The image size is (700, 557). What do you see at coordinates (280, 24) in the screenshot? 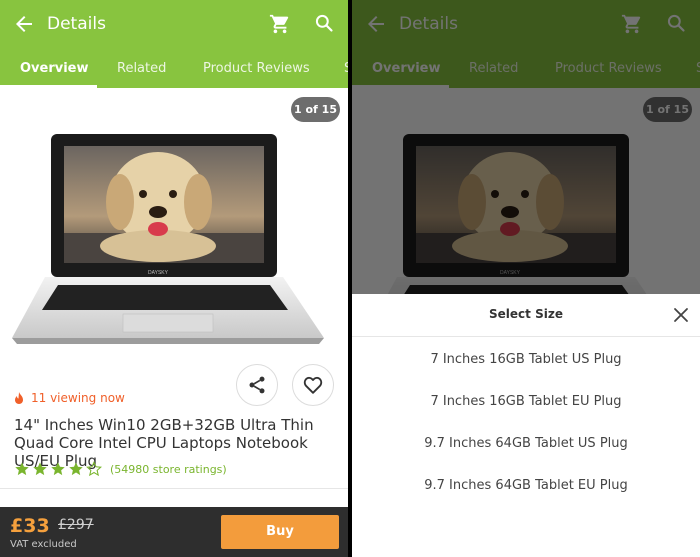
I see `cart-icon` at bounding box center [280, 24].